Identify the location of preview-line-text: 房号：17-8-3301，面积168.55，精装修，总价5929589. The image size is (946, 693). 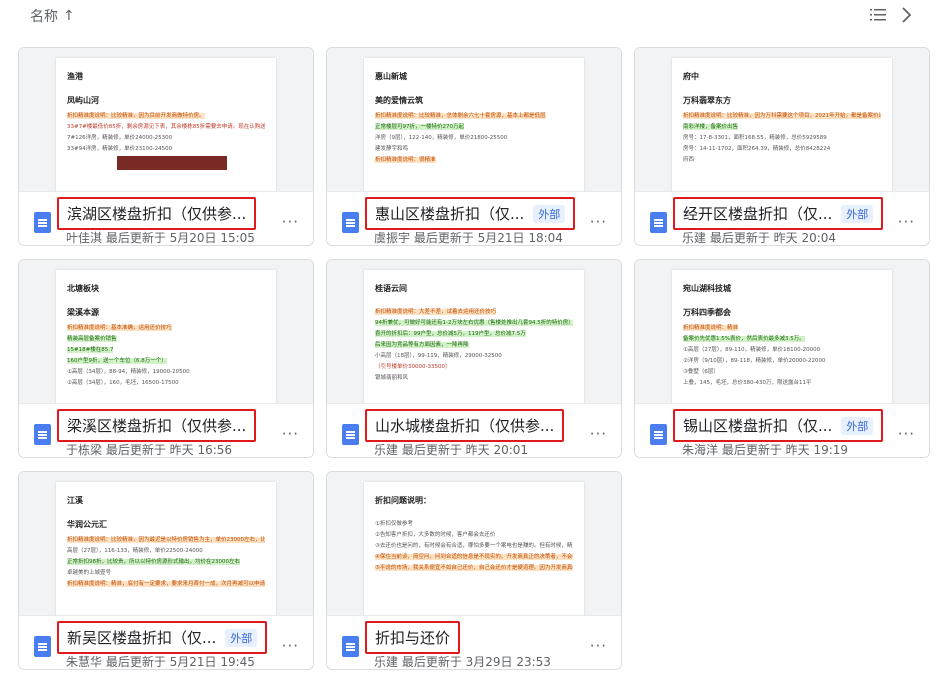
(755, 138).